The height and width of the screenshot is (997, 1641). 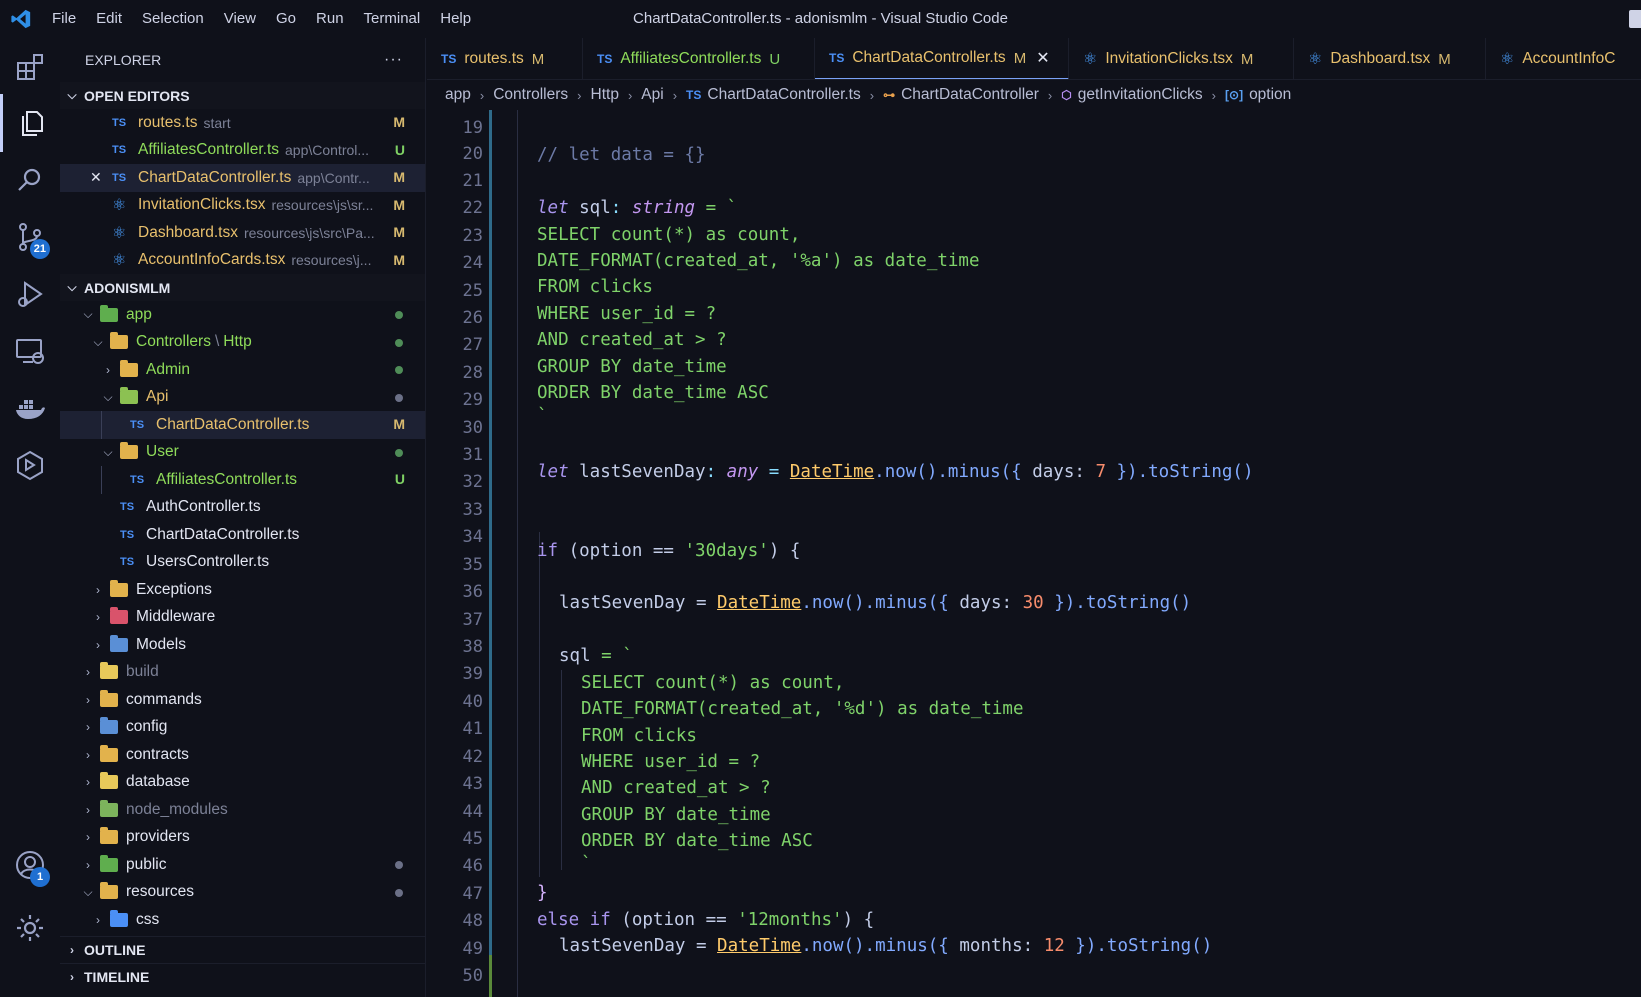 I want to click on tab-routes: TS routes.ts M, so click(x=505, y=58).